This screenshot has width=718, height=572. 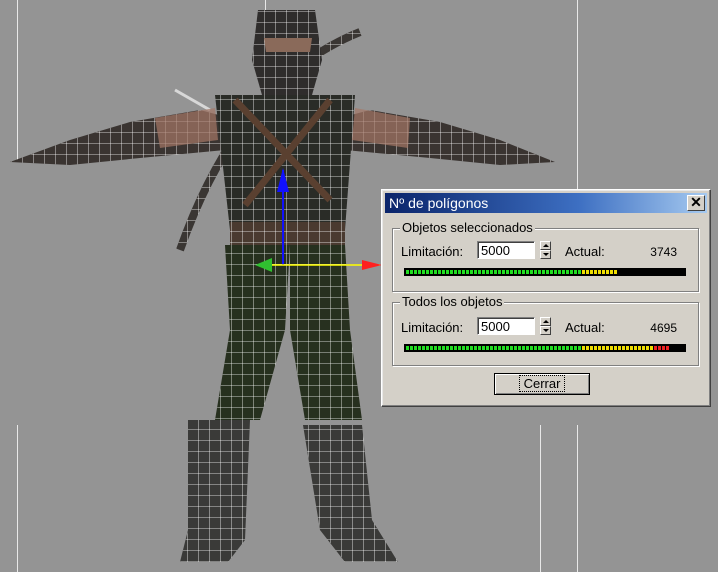 I want to click on actual-value: 4695, so click(x=663, y=328).